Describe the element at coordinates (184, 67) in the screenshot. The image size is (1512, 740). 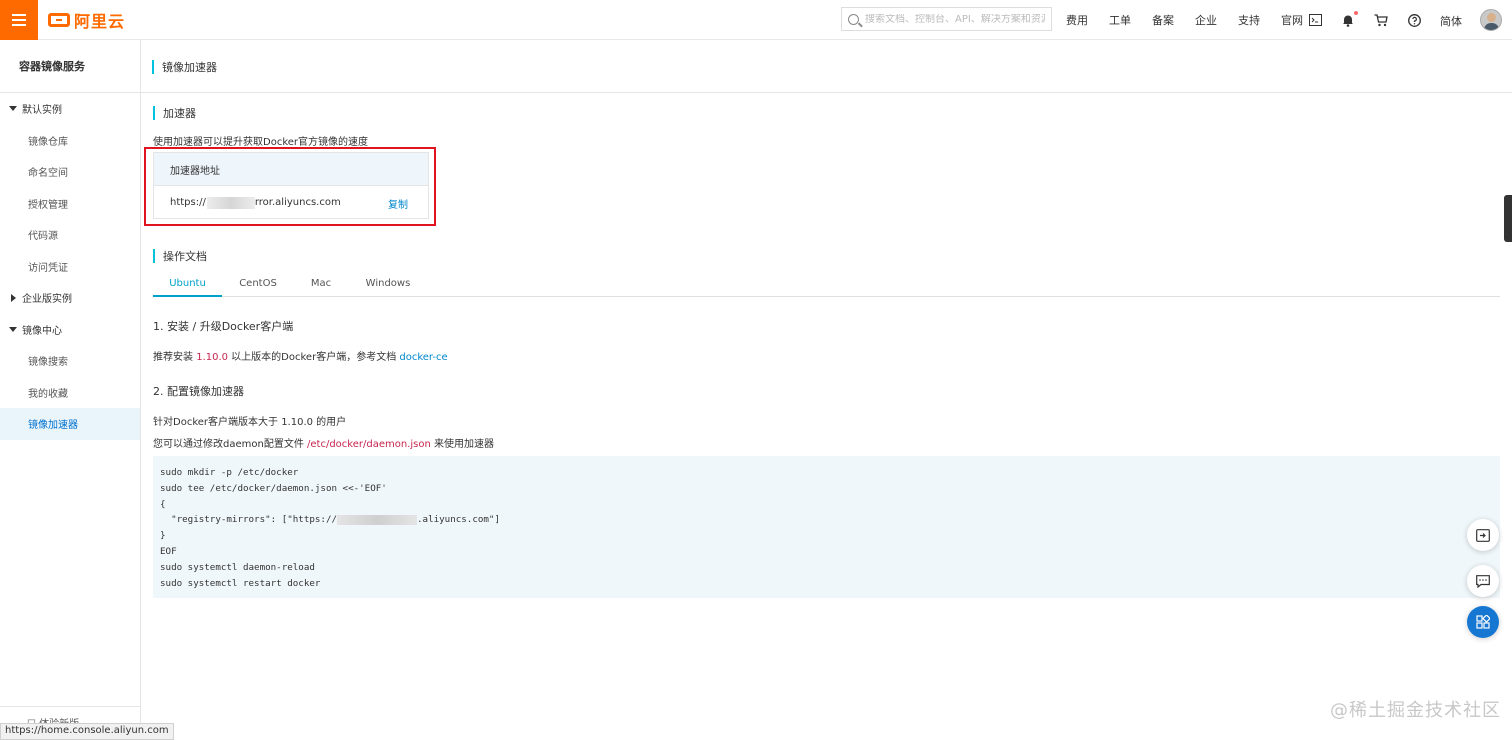
I see `page-title: 镜像加速器` at that location.